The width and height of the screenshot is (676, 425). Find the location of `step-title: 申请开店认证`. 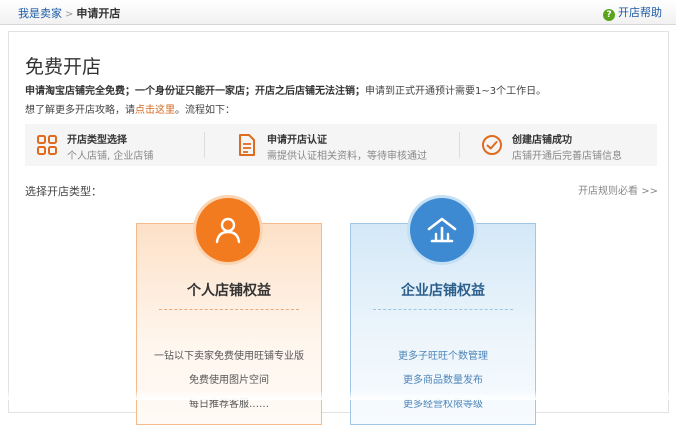

step-title: 申请开店认证 is located at coordinates (297, 140).